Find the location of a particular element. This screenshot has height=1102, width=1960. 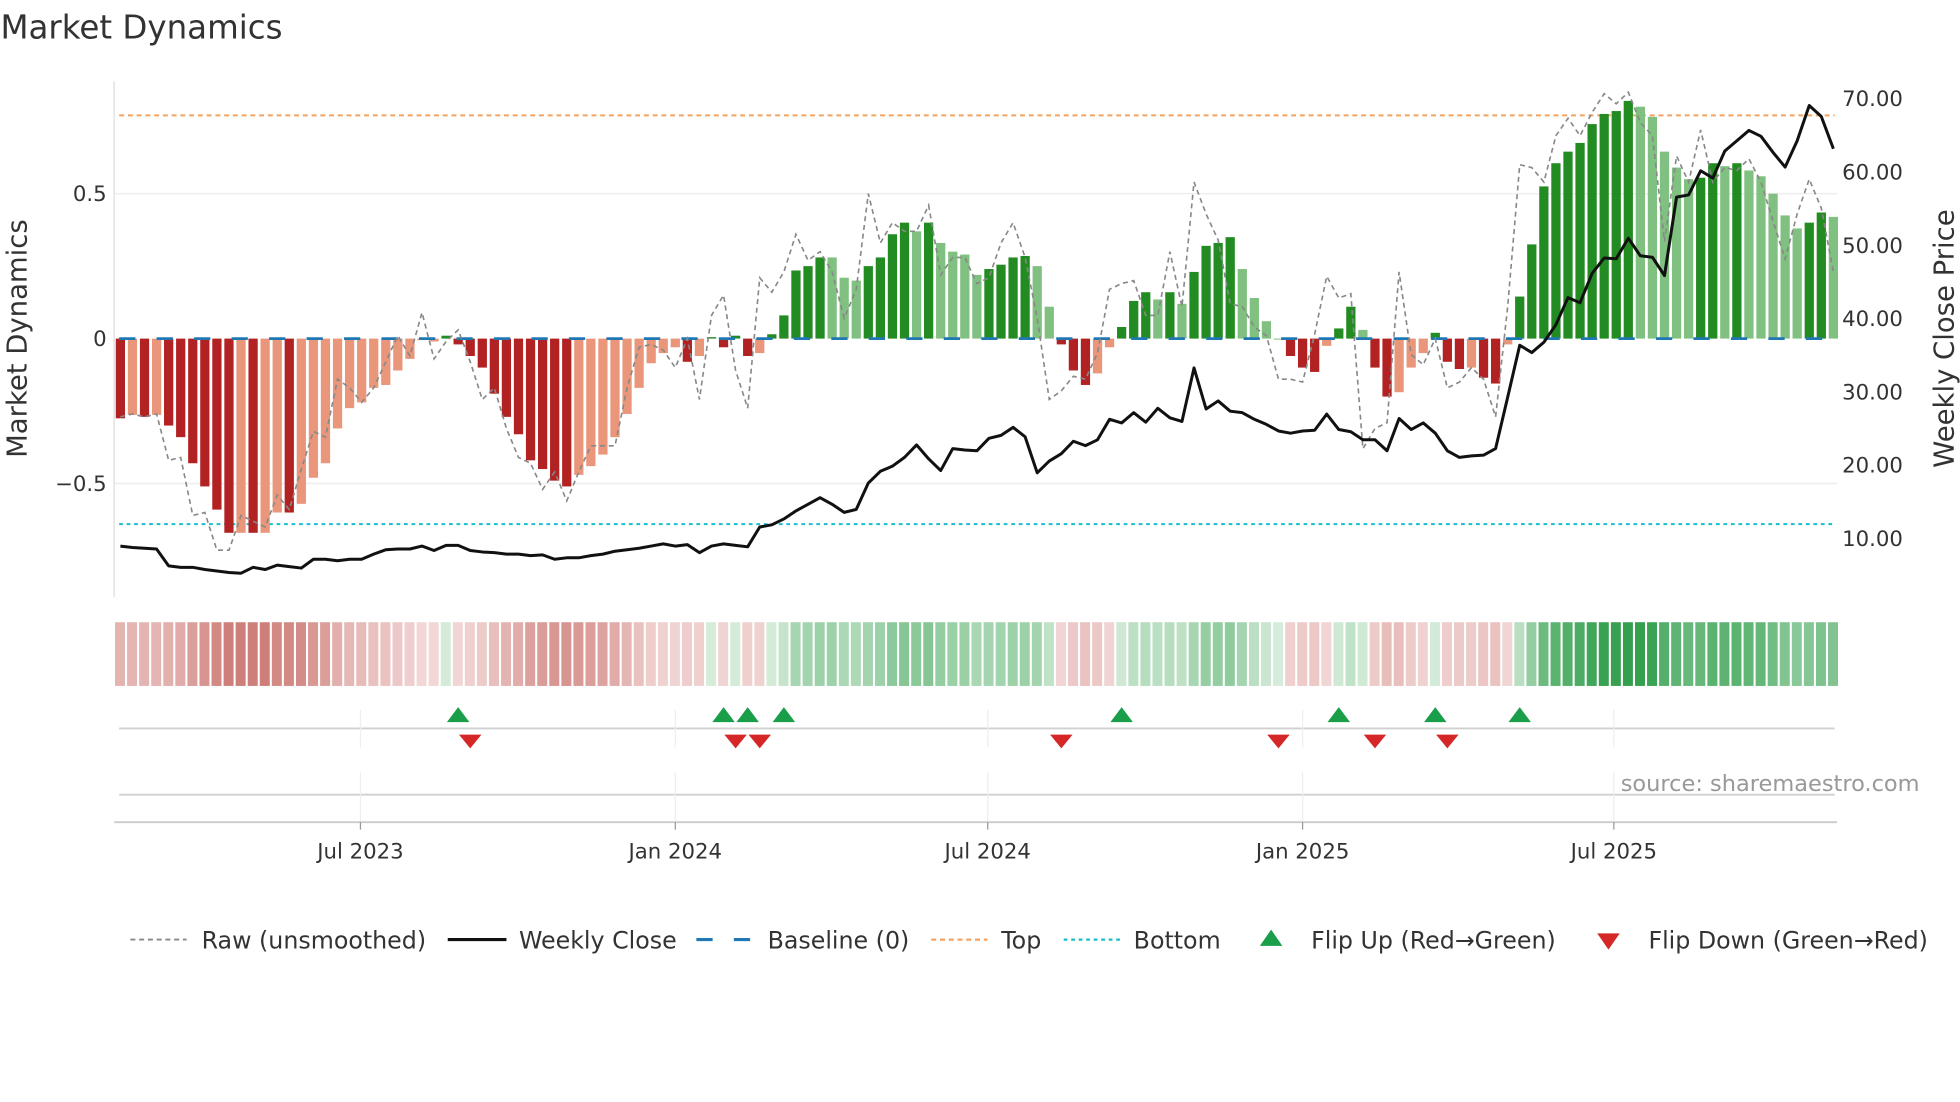

y-axis-label: Market Dynamics is located at coordinates (18, 338).